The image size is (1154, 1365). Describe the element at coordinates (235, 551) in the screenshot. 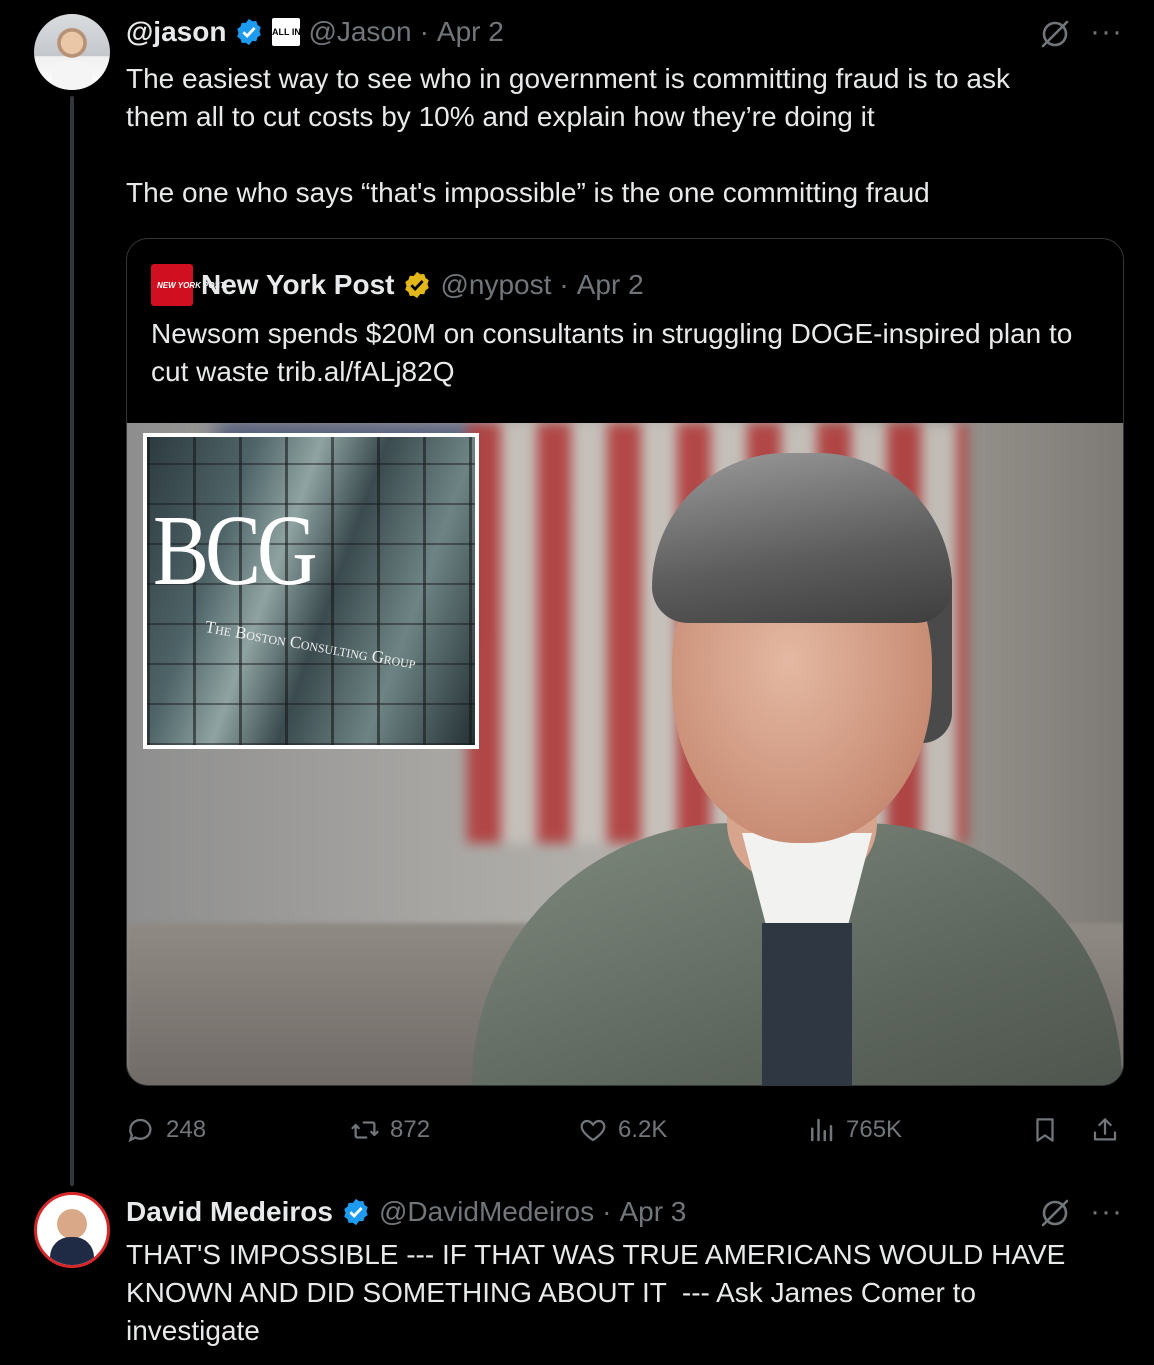

I see `bcg-logo: BCG` at that location.